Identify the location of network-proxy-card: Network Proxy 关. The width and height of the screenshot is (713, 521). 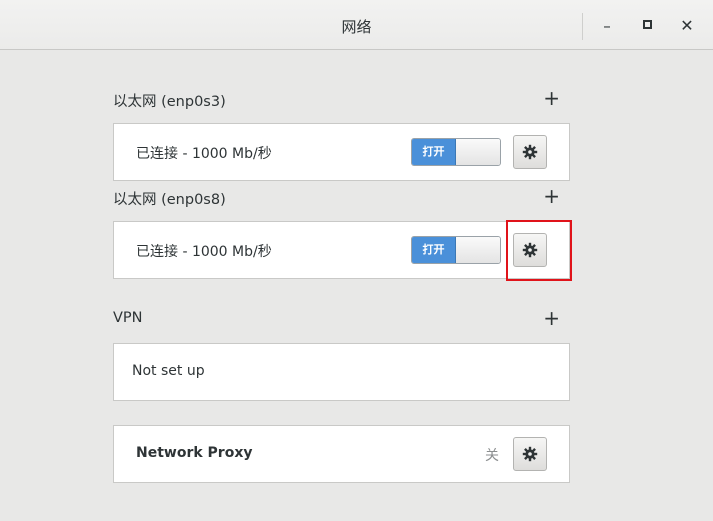
(341, 454).